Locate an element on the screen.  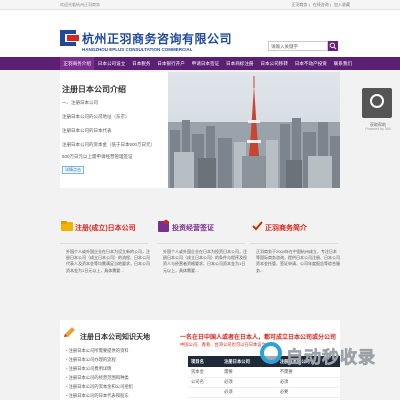
knowledge-item: 注册日本公司的资本金和公司组织 is located at coordinates (99, 387).